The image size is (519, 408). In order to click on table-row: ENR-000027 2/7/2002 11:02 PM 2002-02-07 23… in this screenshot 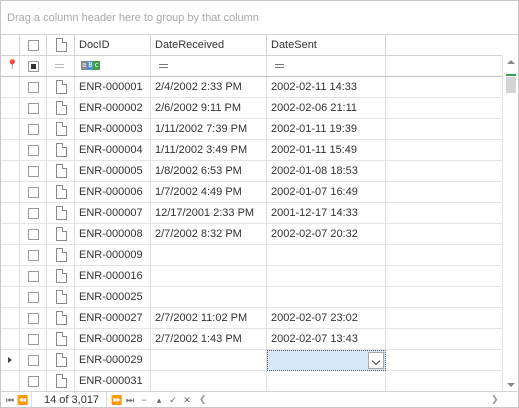, I will do `click(251, 318)`.